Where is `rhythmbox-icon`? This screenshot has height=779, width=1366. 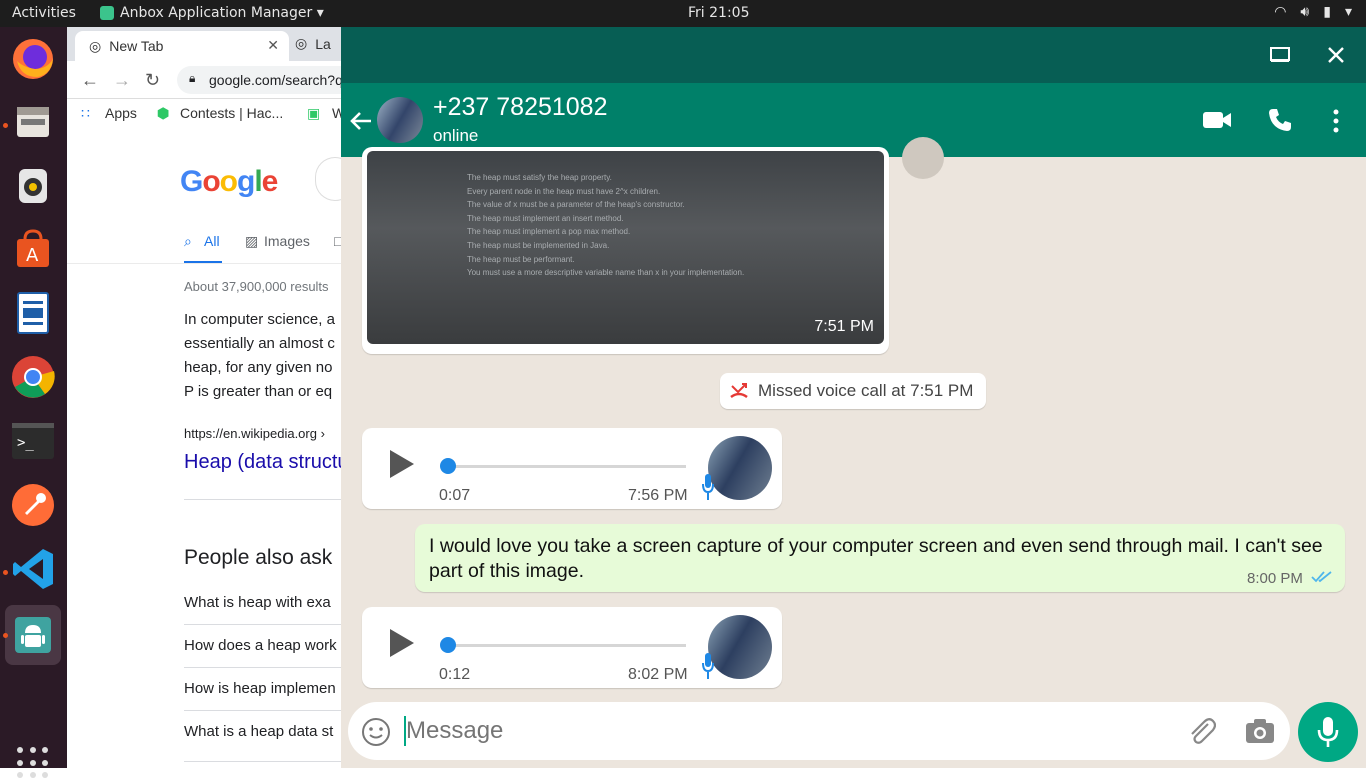
rhythmbox-icon is located at coordinates (33, 185).